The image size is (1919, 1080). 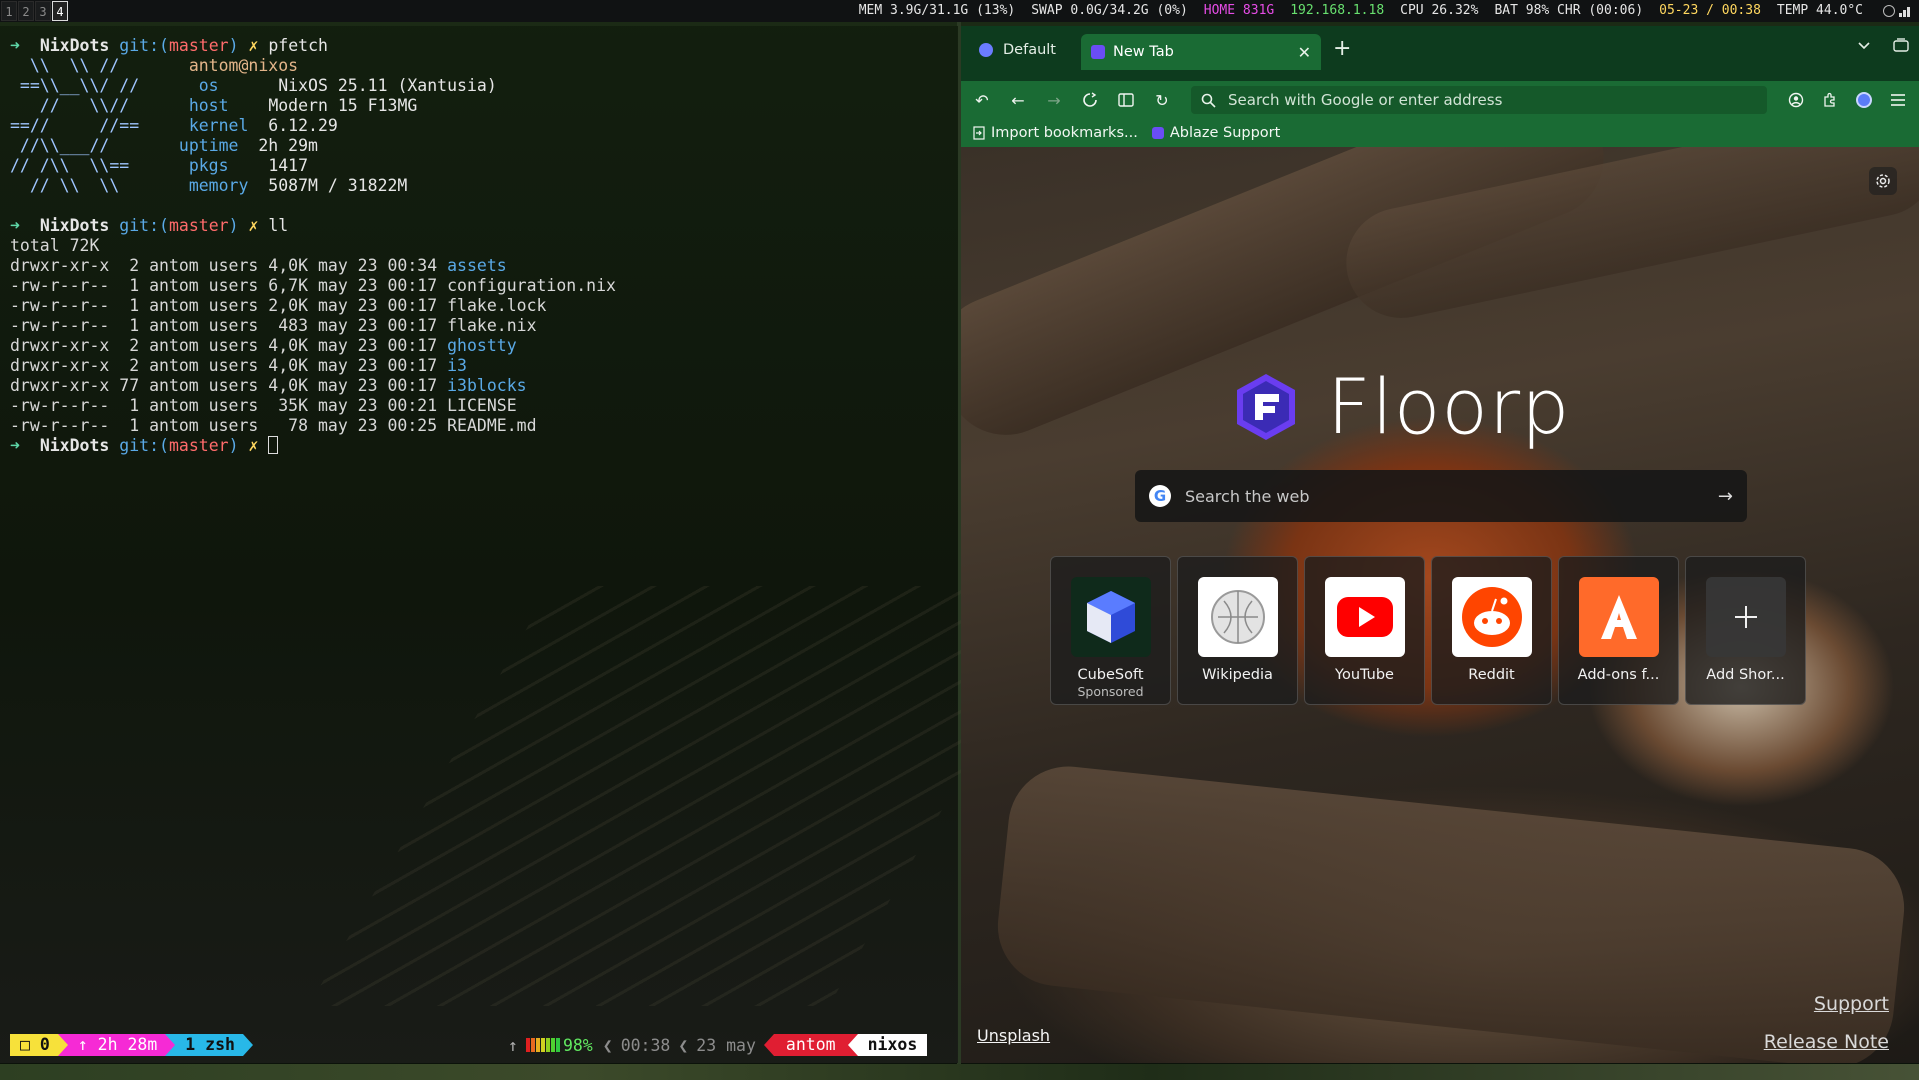 I want to click on prompt-git: git:(, so click(x=144, y=45).